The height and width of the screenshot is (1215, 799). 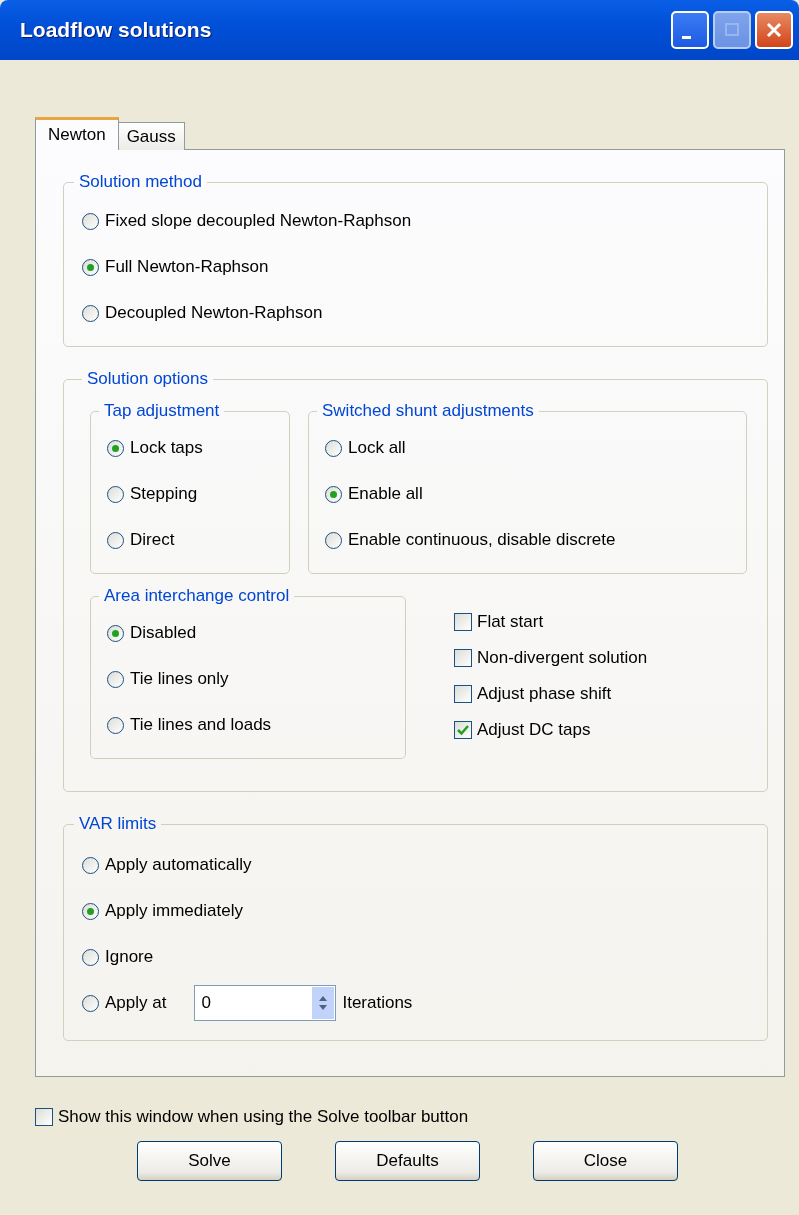 What do you see at coordinates (407, 1161) in the screenshot?
I see `dialog-button: Defaults` at bounding box center [407, 1161].